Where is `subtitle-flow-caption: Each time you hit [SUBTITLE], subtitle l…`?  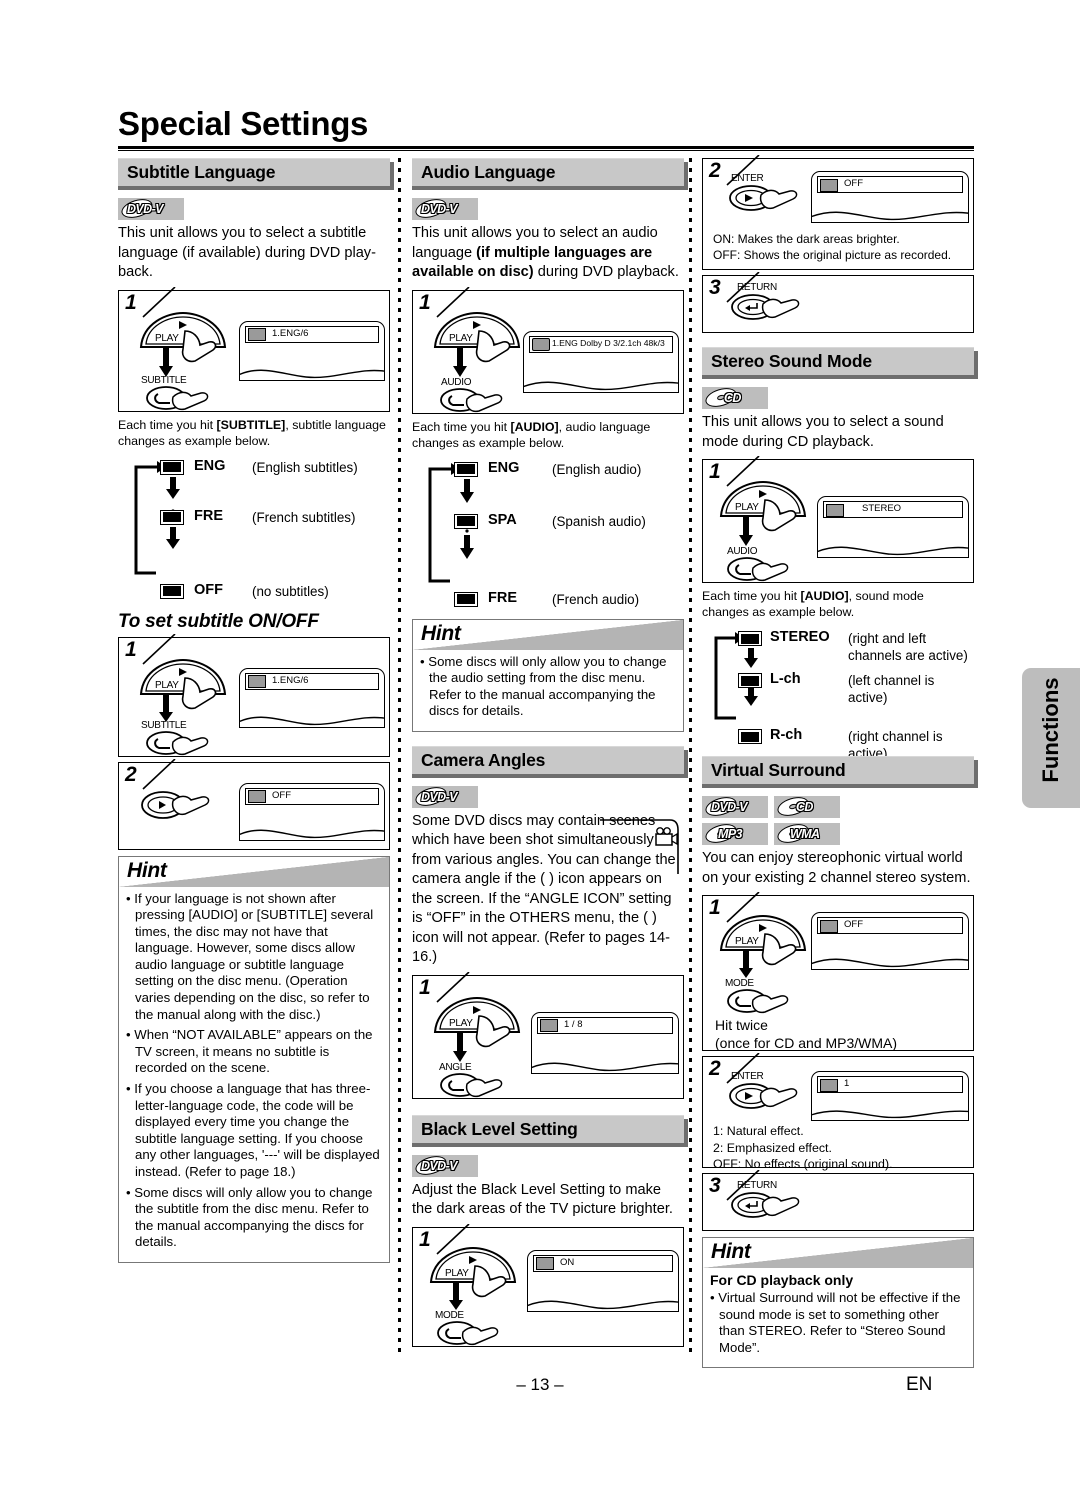 subtitle-flow-caption: Each time you hit [SUBTITLE], subtitle l… is located at coordinates (254, 433).